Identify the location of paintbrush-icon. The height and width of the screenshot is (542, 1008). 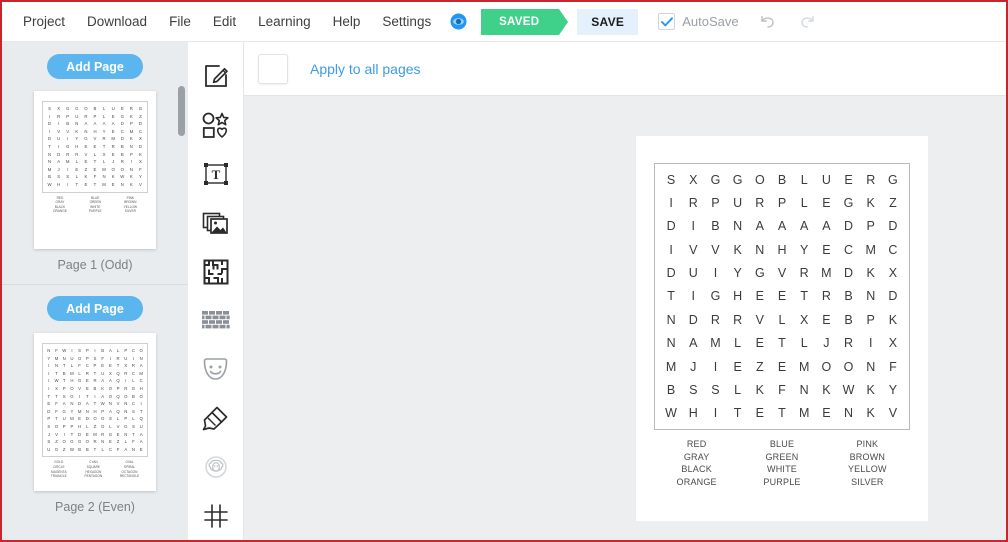
(216, 418).